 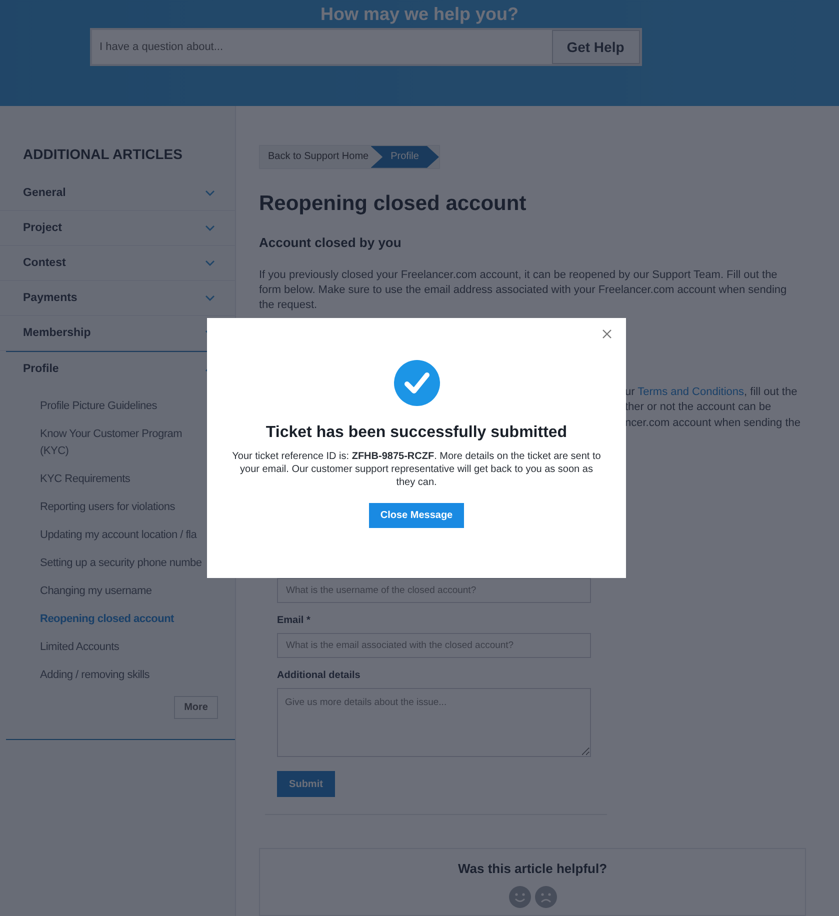 What do you see at coordinates (596, 47) in the screenshot?
I see `get-help-button: Get Help` at bounding box center [596, 47].